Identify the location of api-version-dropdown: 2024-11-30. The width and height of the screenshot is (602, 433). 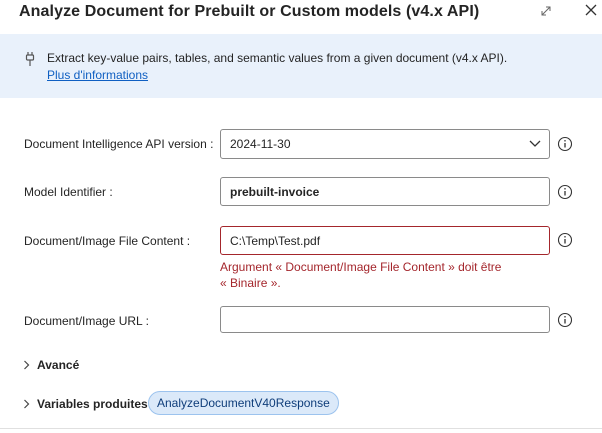
(385, 144).